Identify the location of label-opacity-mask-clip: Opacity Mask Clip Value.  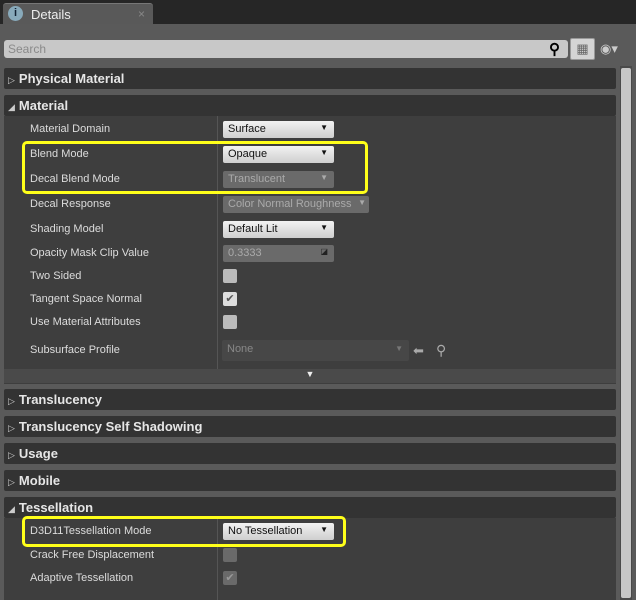
(90, 253).